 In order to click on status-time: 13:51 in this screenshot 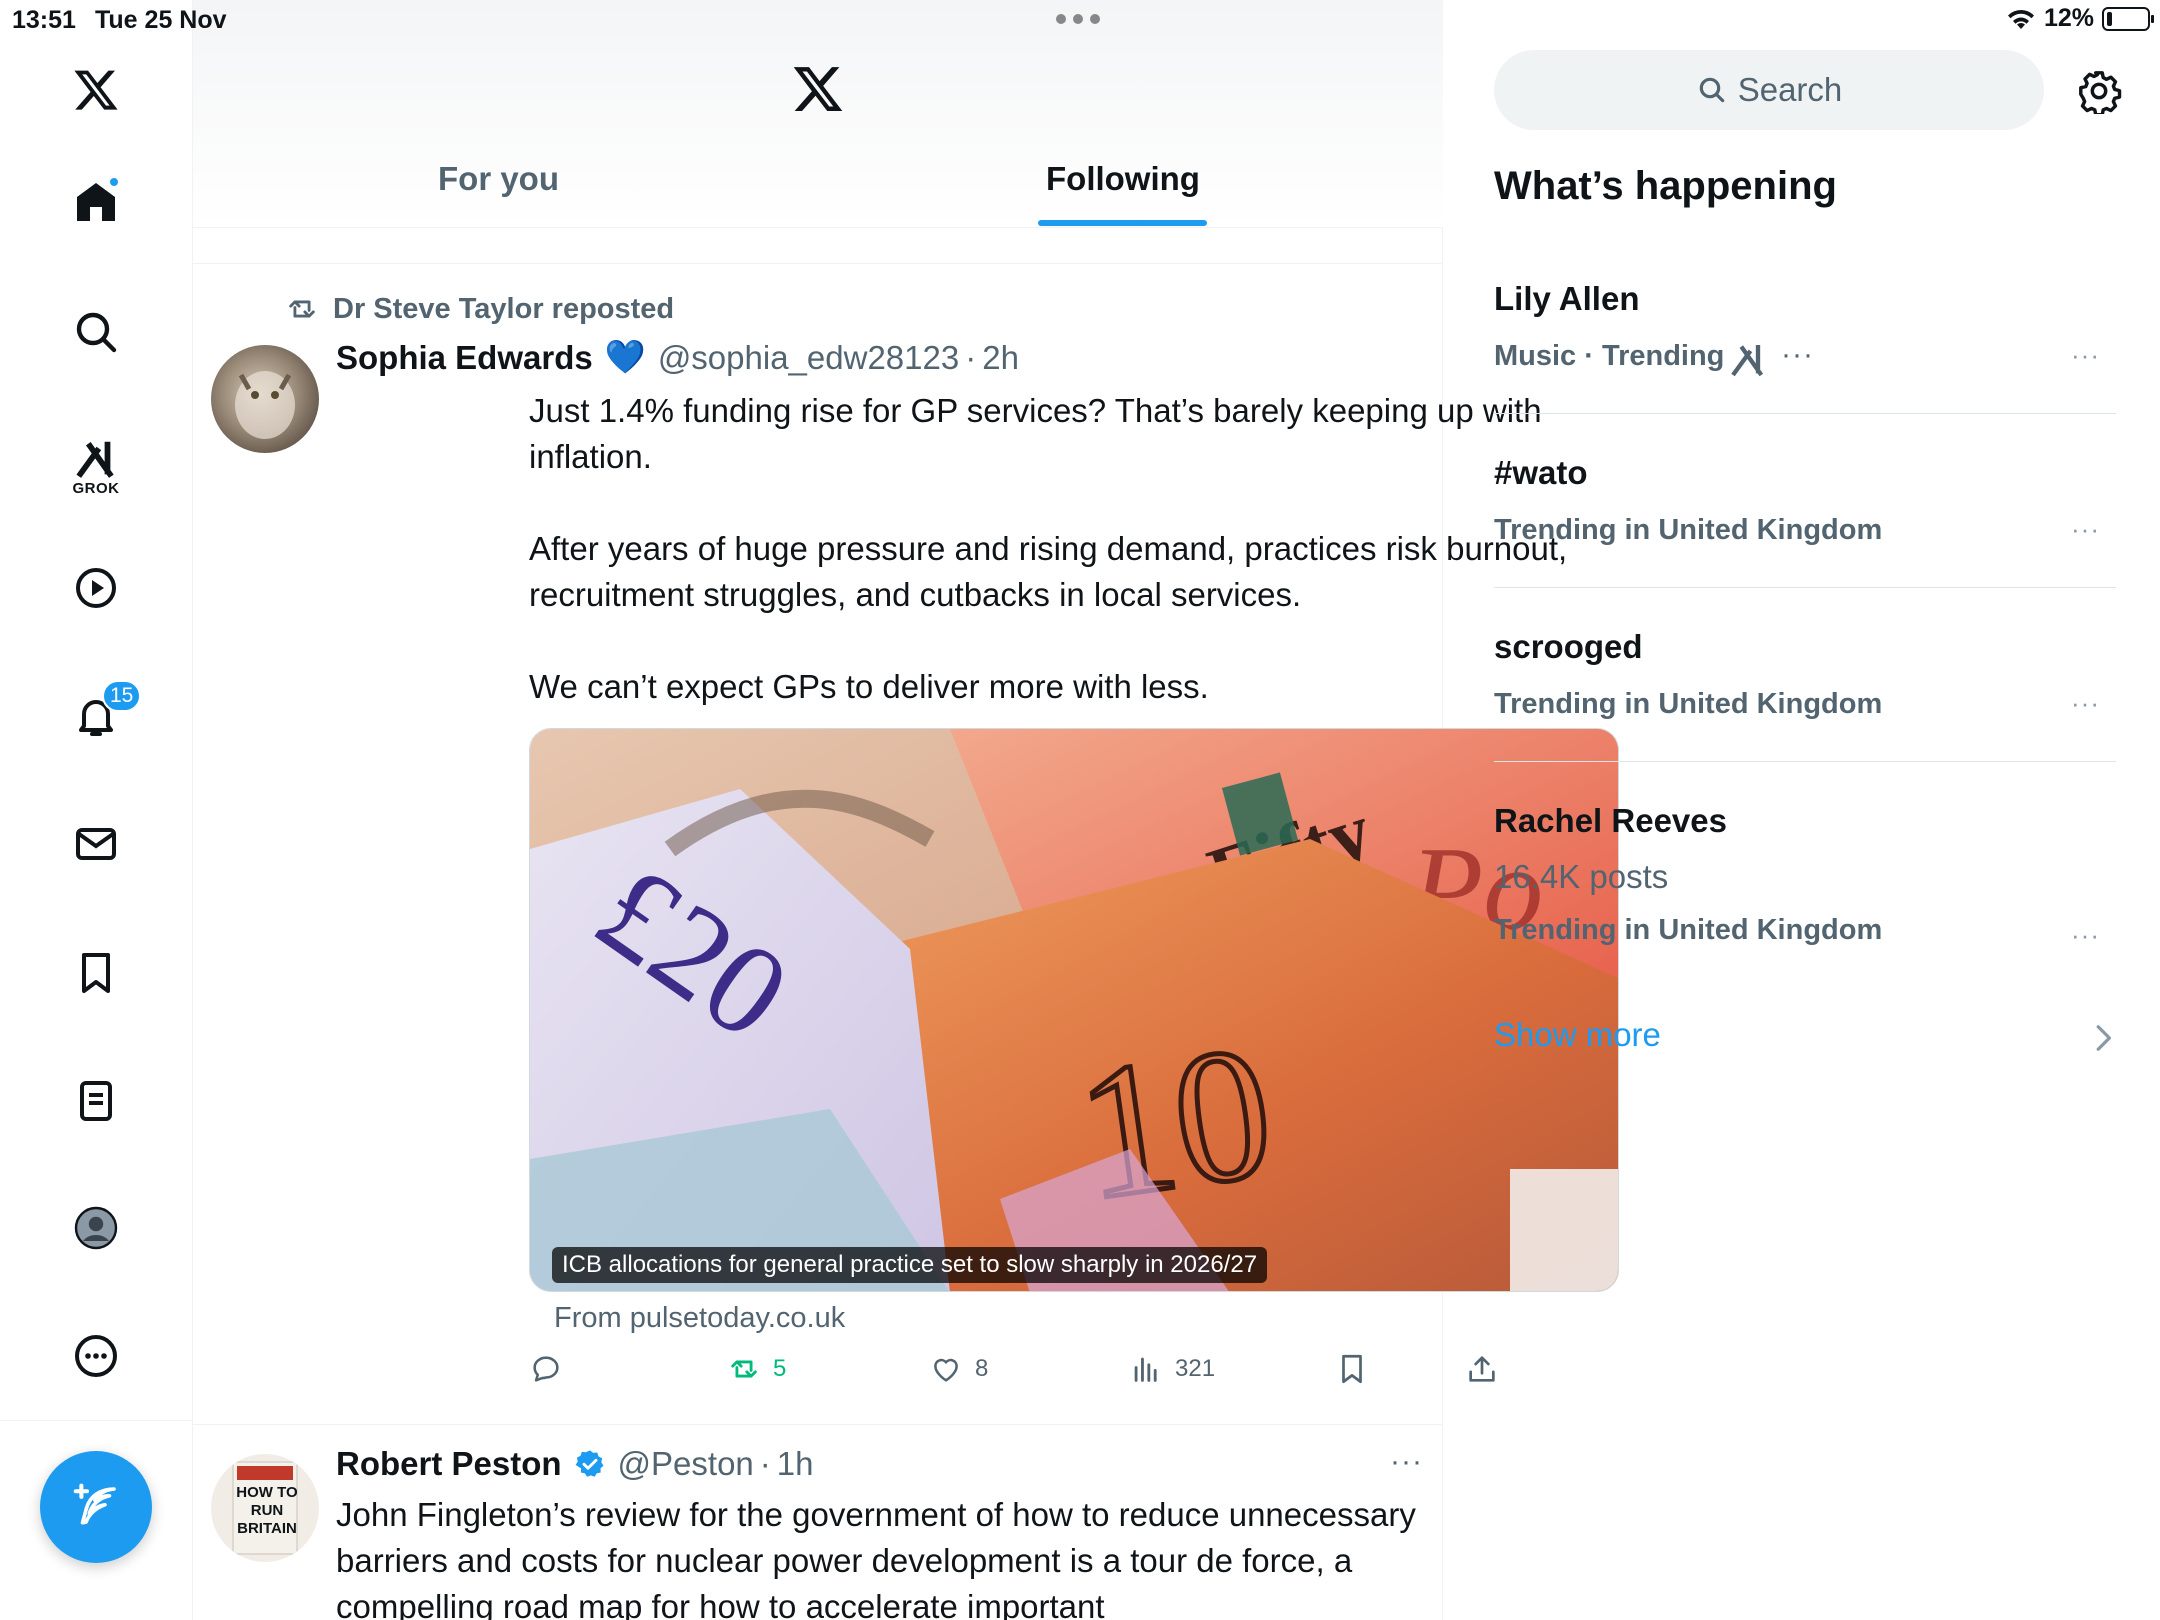, I will do `click(44, 20)`.